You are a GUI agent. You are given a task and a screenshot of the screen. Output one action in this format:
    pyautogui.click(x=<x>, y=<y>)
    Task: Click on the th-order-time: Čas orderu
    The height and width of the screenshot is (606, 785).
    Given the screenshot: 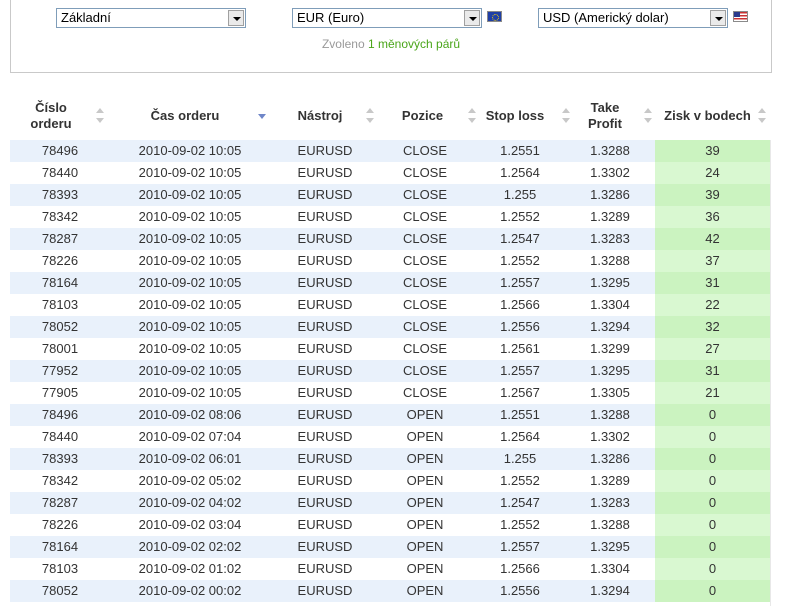 What is the action you would take?
    pyautogui.click(x=185, y=116)
    